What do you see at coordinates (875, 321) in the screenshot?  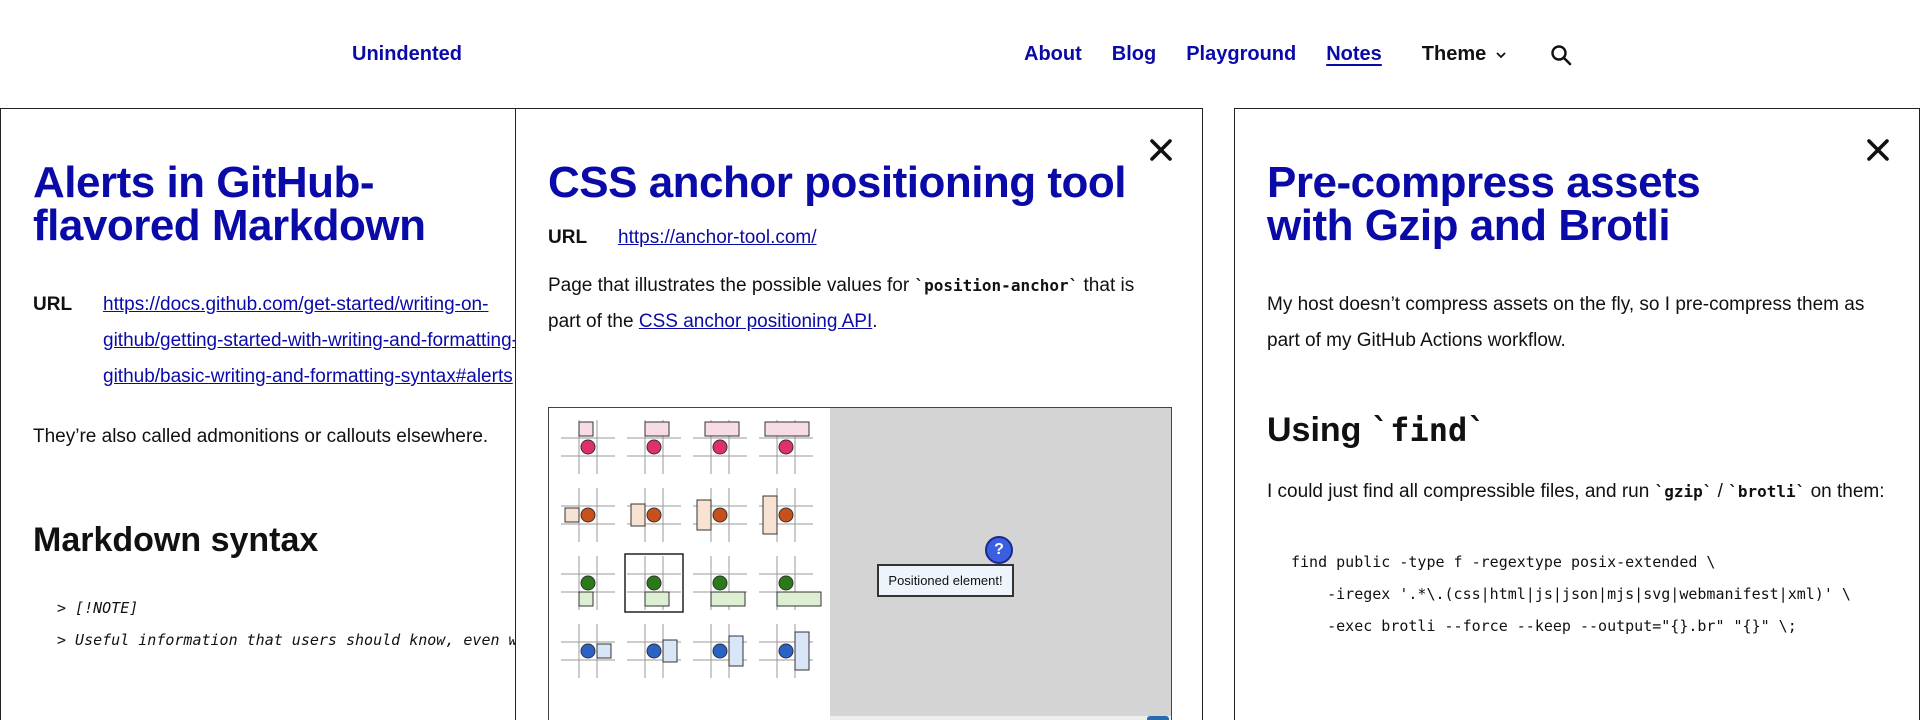 I see `desc-text: .` at bounding box center [875, 321].